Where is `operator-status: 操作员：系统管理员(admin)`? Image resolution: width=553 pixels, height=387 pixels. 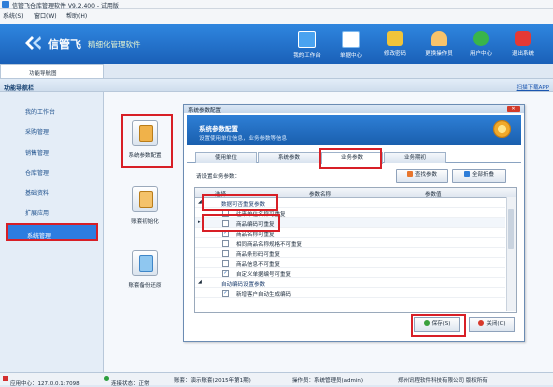 operator-status: 操作员：系统管理员(admin) is located at coordinates (328, 381).